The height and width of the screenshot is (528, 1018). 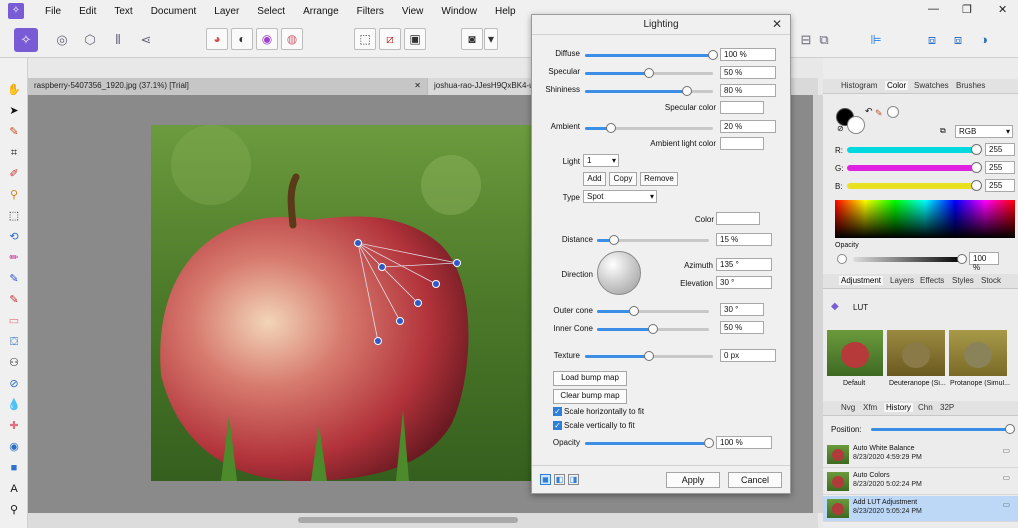 I want to click on remove-light-button: Remove, so click(x=659, y=179).